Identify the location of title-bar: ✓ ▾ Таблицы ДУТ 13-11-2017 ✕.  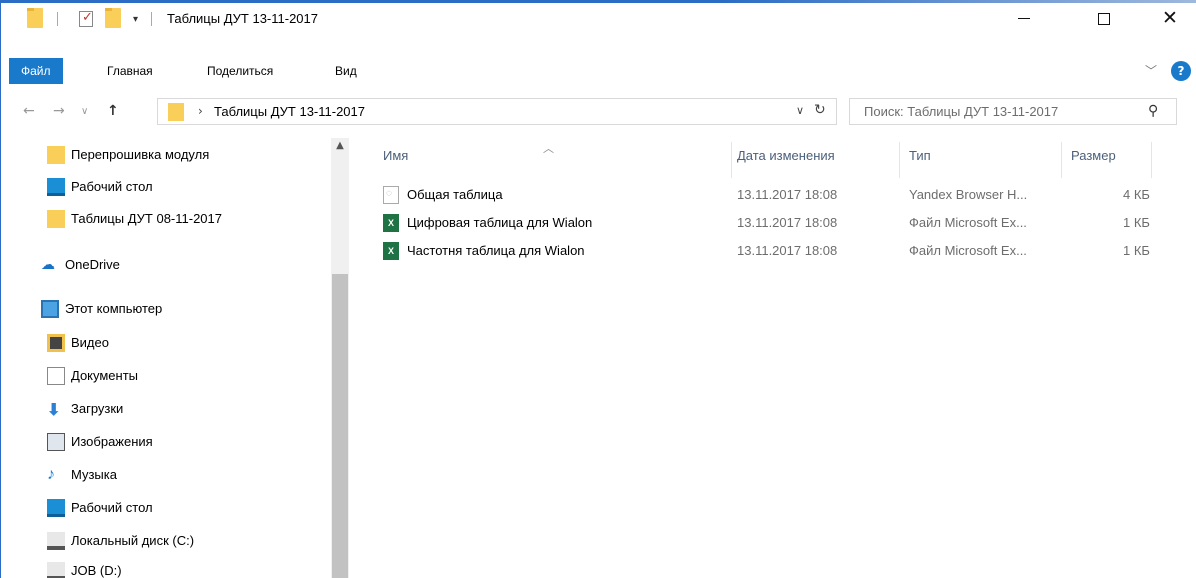
(598, 18).